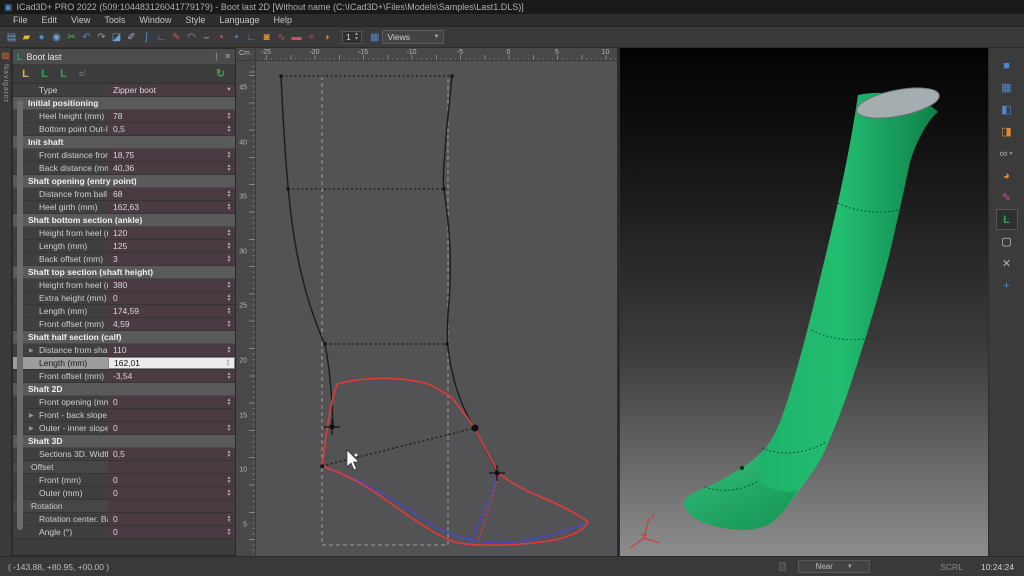 This screenshot has width=1024, height=576. I want to click on open-folder-icon: ▰, so click(27, 37).